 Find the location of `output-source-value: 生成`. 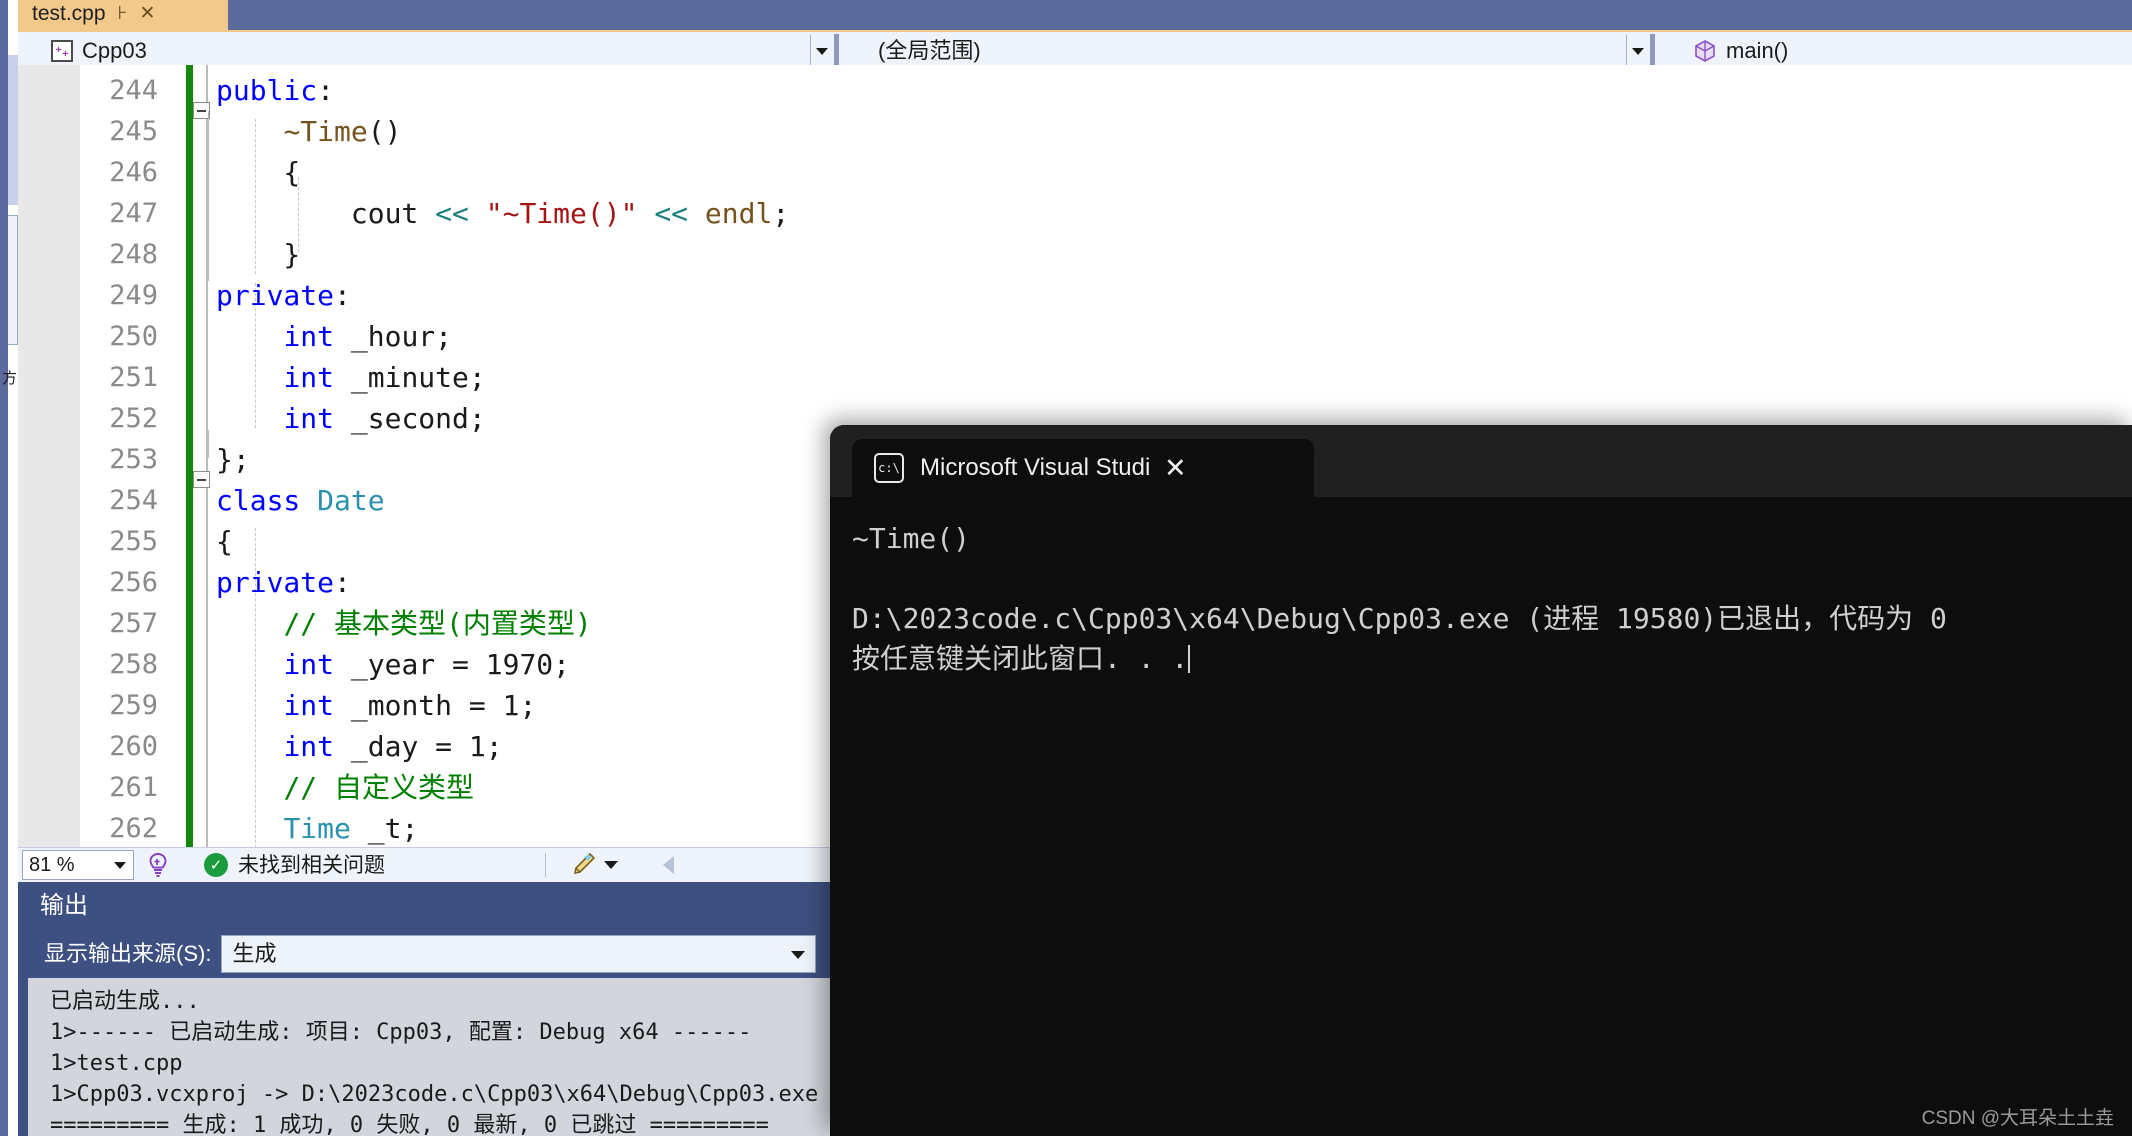

output-source-value: 生成 is located at coordinates (254, 953).